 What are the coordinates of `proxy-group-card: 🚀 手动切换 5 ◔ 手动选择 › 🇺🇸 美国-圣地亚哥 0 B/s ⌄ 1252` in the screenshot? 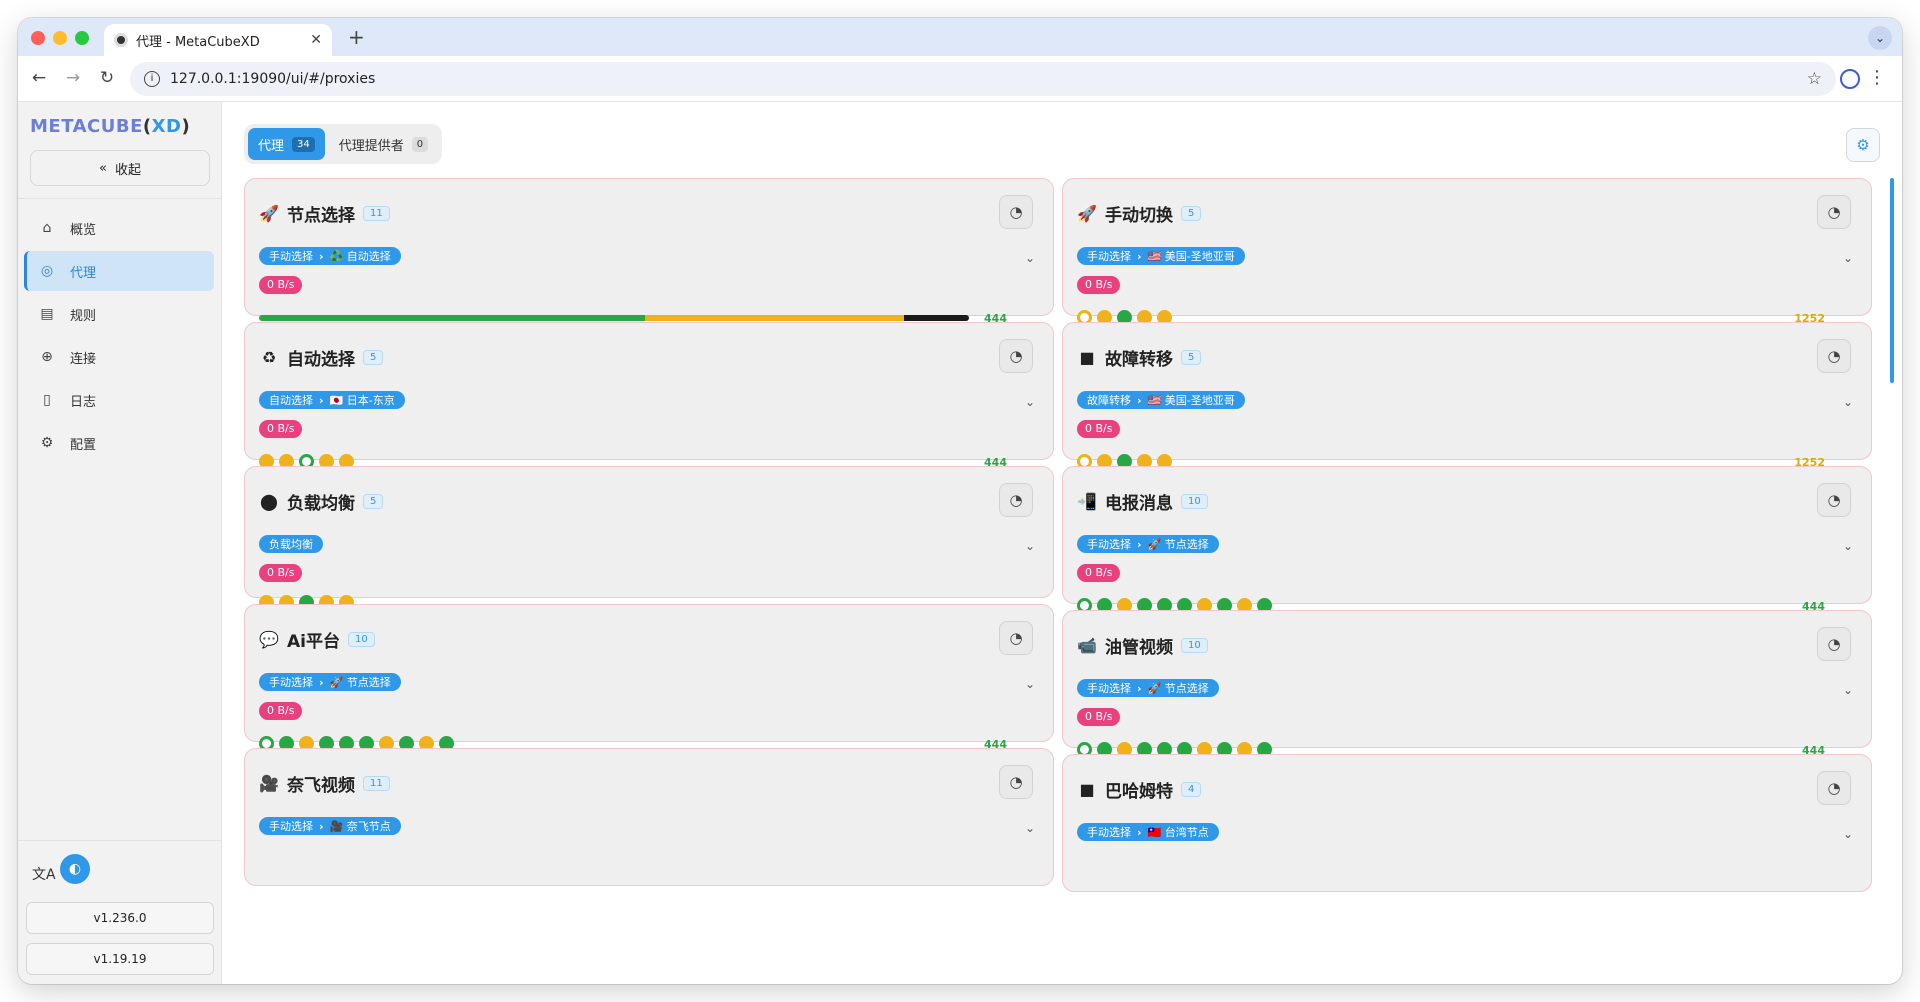 It's located at (1467, 251).